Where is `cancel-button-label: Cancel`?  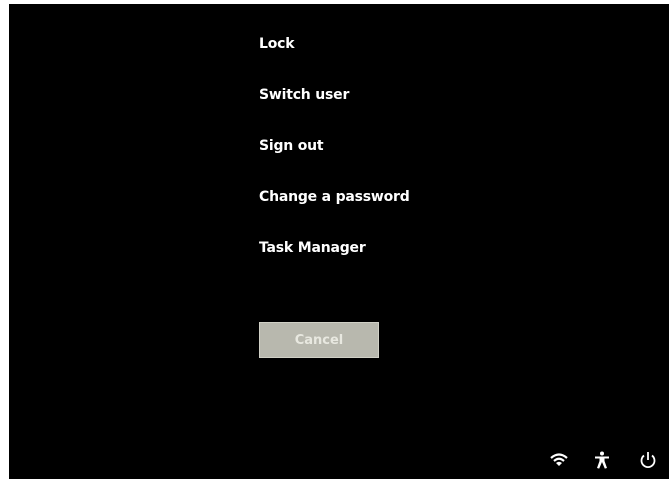 cancel-button-label: Cancel is located at coordinates (319, 340).